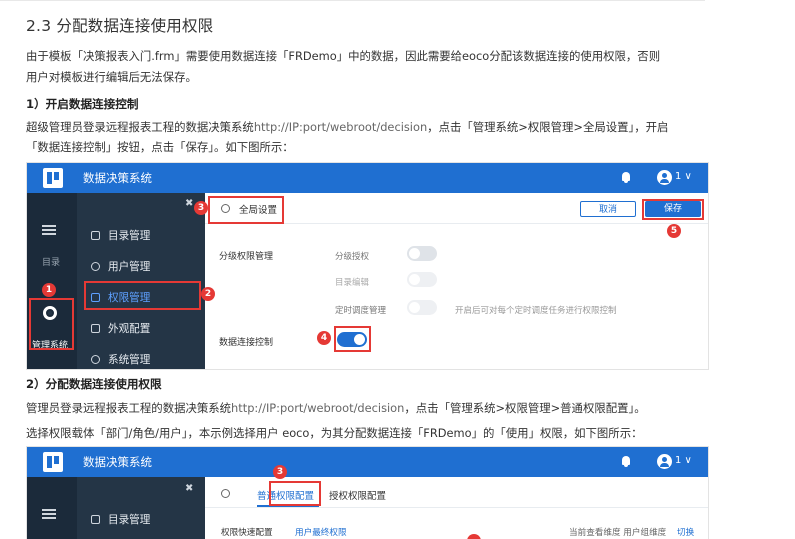 The image size is (795, 539). Describe the element at coordinates (352, 339) in the screenshot. I see `highlight-toggle` at that location.